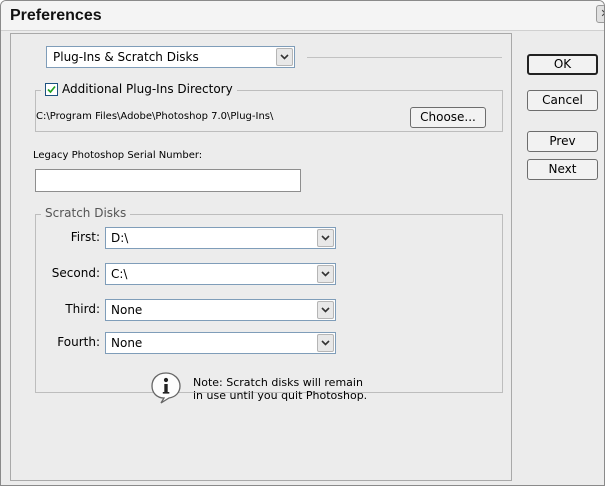 The height and width of the screenshot is (492, 605). I want to click on first-label: First:, so click(85, 237).